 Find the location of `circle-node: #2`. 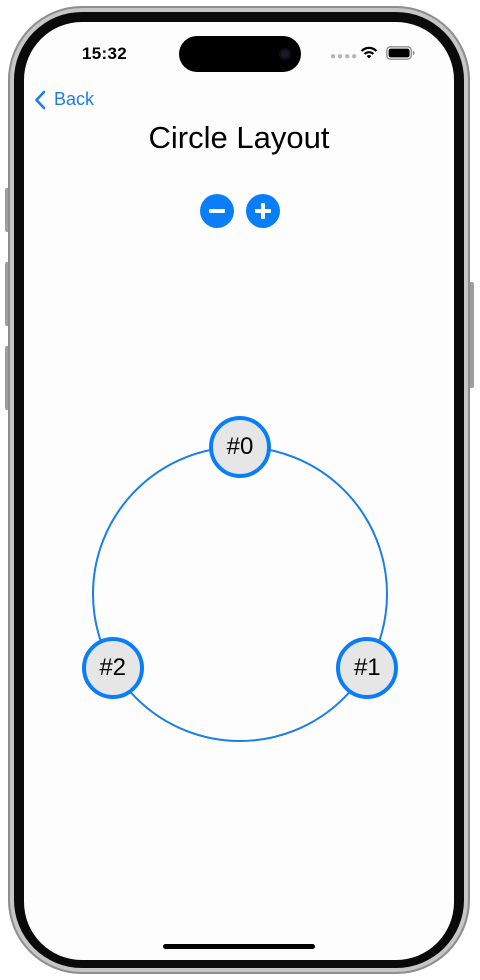

circle-node: #2 is located at coordinates (112, 667).